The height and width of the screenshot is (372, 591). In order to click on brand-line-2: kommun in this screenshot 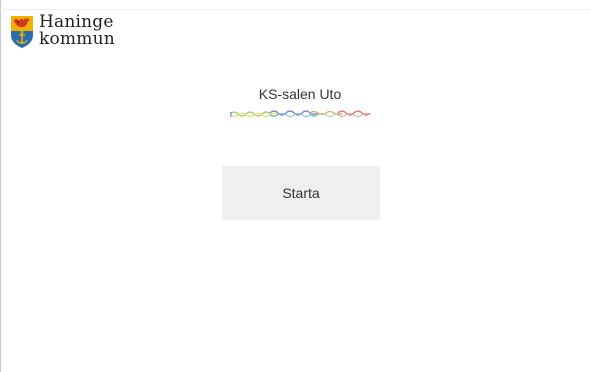, I will do `click(77, 39)`.